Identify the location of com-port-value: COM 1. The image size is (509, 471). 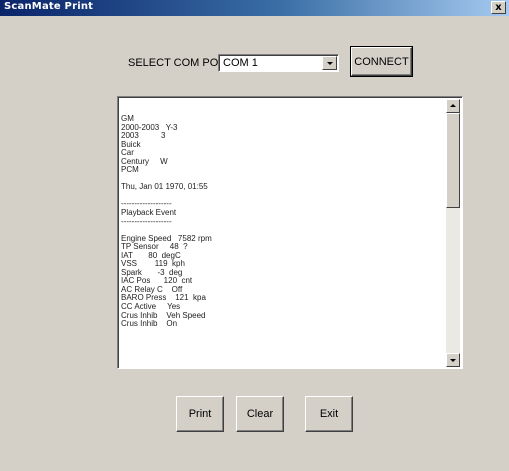
(240, 63).